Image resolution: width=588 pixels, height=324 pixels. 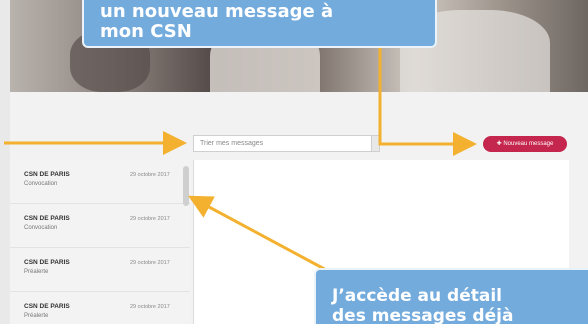 What do you see at coordinates (217, 11) in the screenshot?
I see `callout-top-line1: un nouveau message à` at bounding box center [217, 11].